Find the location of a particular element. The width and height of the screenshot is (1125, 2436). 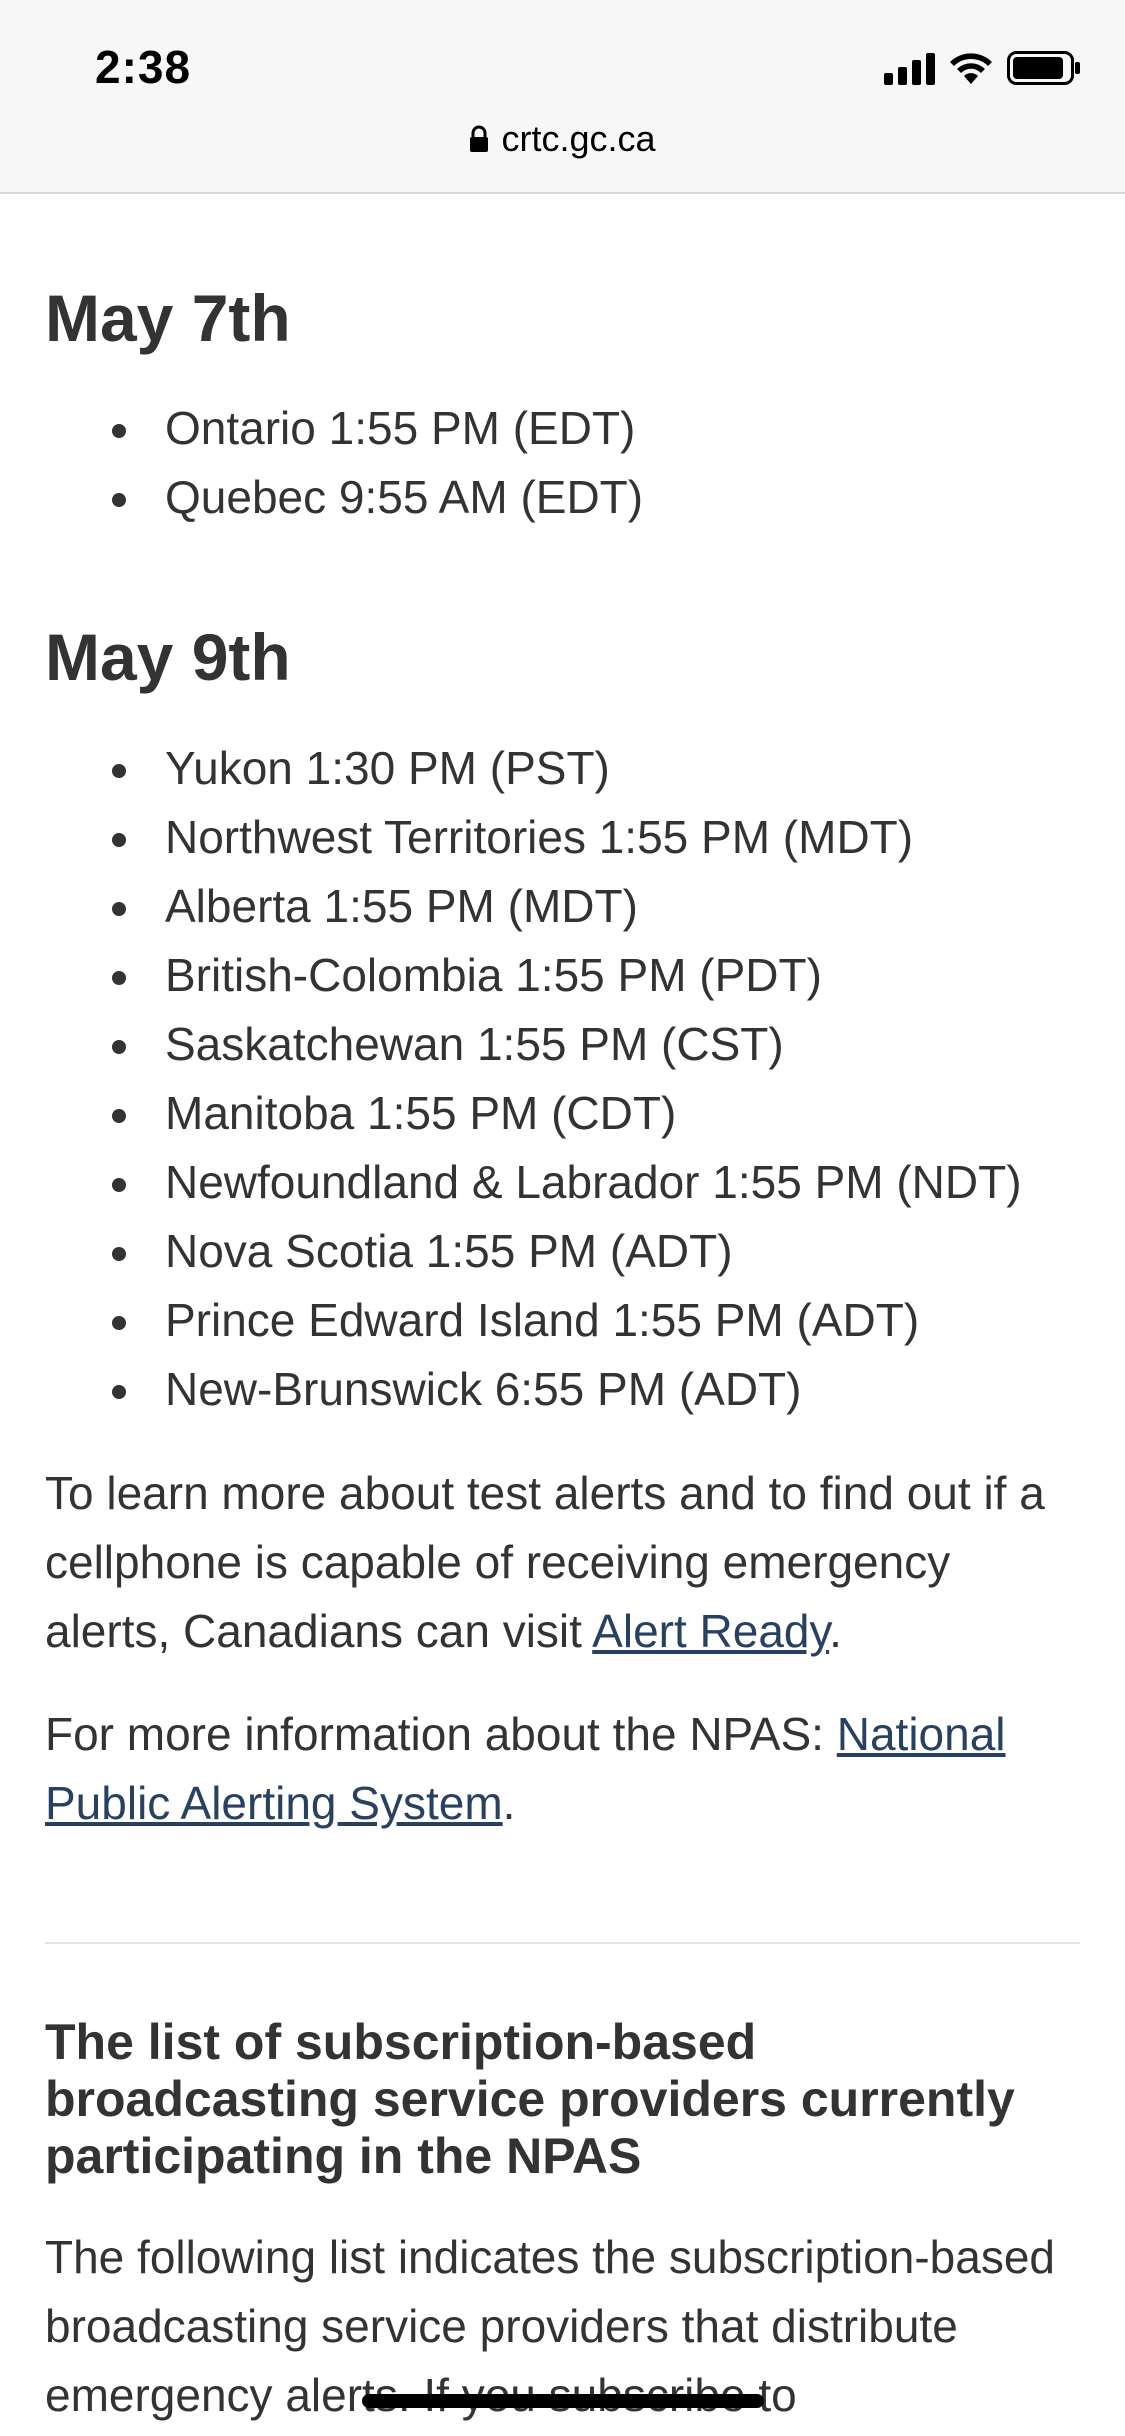

address-bar: crtc.gc.ca is located at coordinates (562, 139).